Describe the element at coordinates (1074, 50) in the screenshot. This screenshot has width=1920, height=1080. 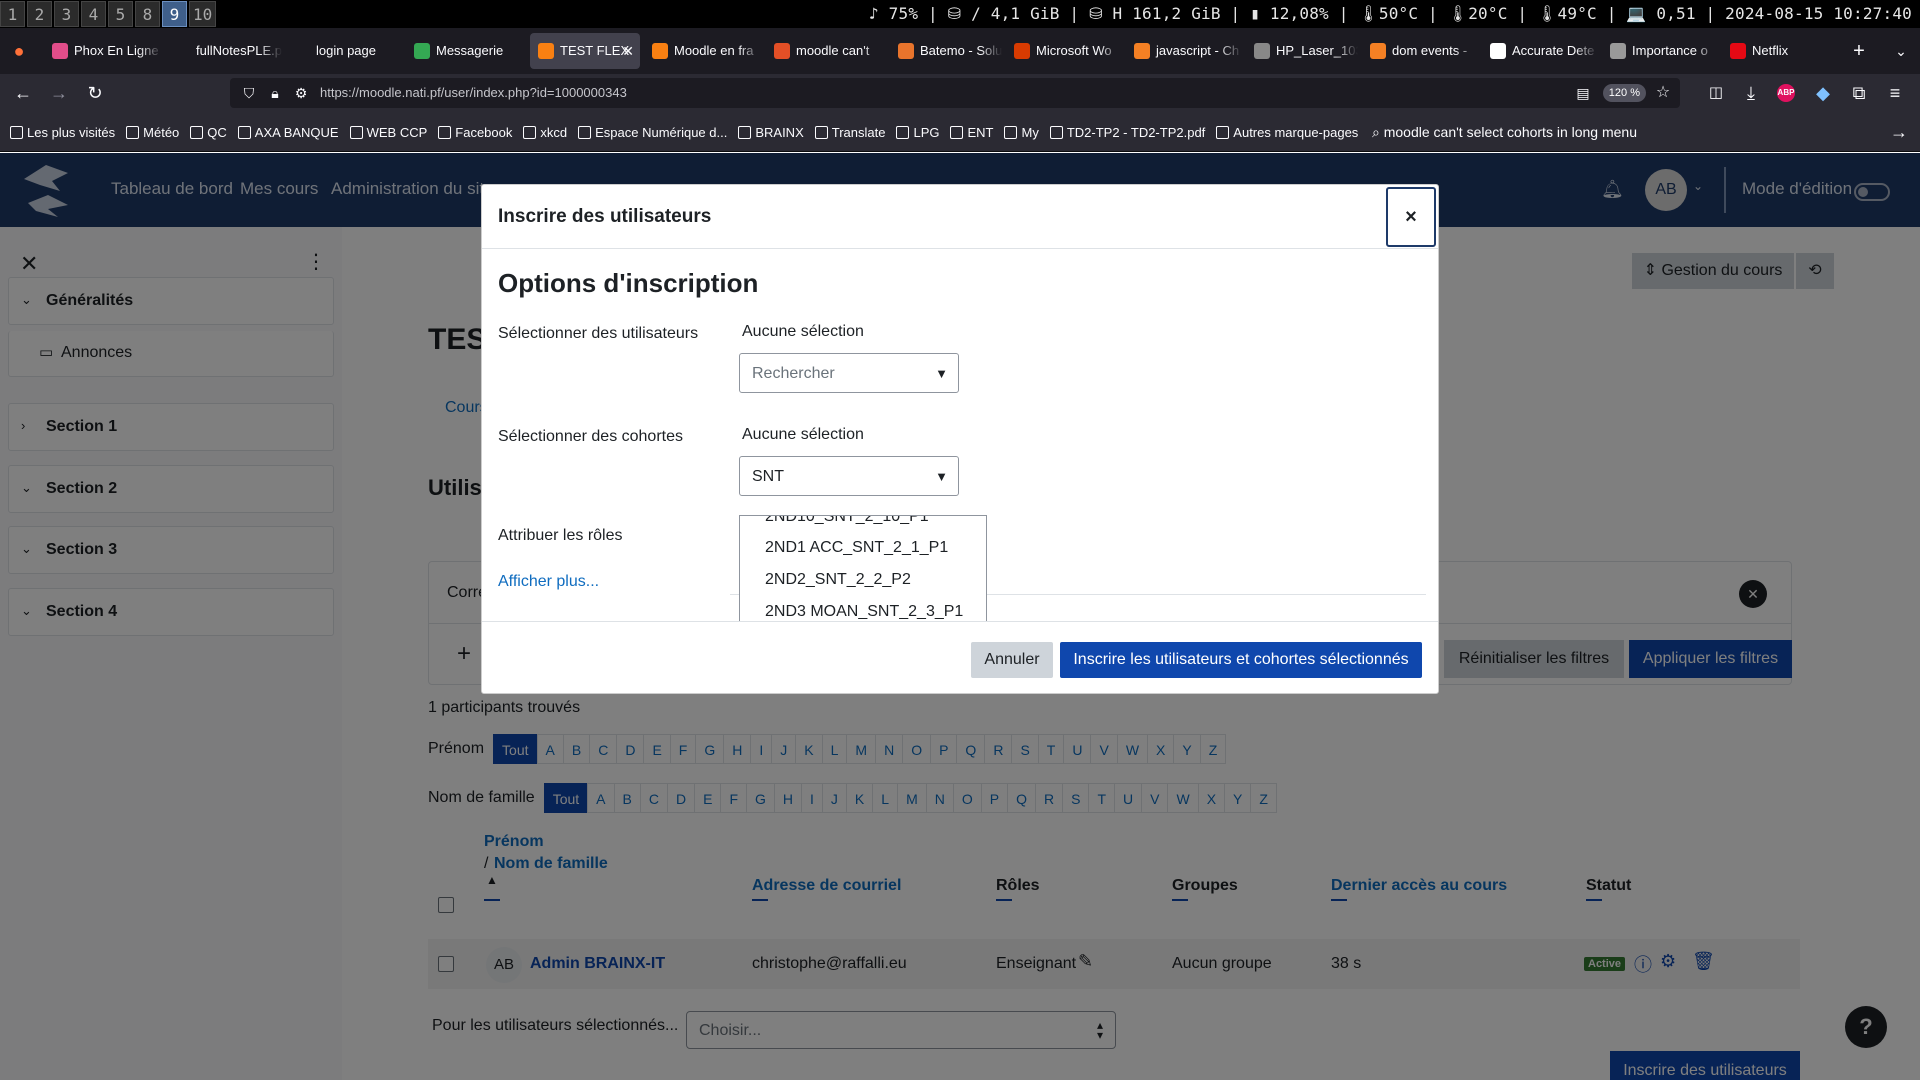
I see `tab-label: Microsoft Wo` at that location.